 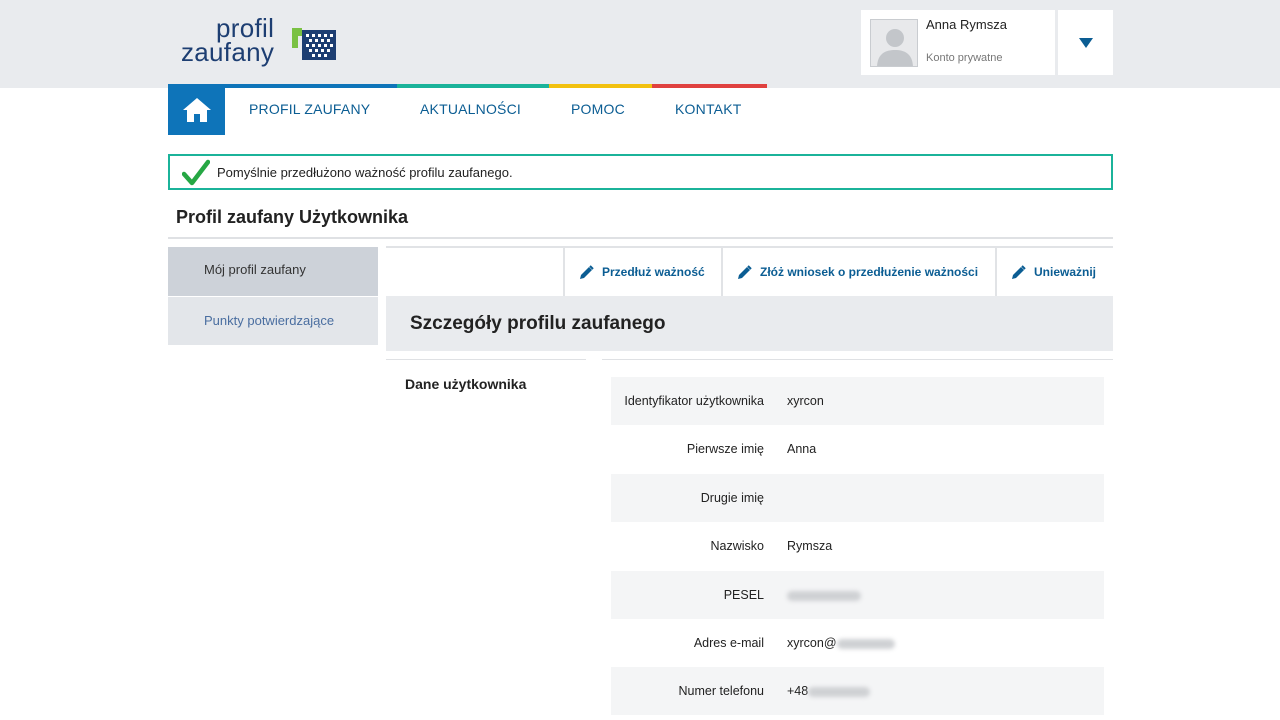 I want to click on logo-line2: zaufany, so click(x=227, y=52).